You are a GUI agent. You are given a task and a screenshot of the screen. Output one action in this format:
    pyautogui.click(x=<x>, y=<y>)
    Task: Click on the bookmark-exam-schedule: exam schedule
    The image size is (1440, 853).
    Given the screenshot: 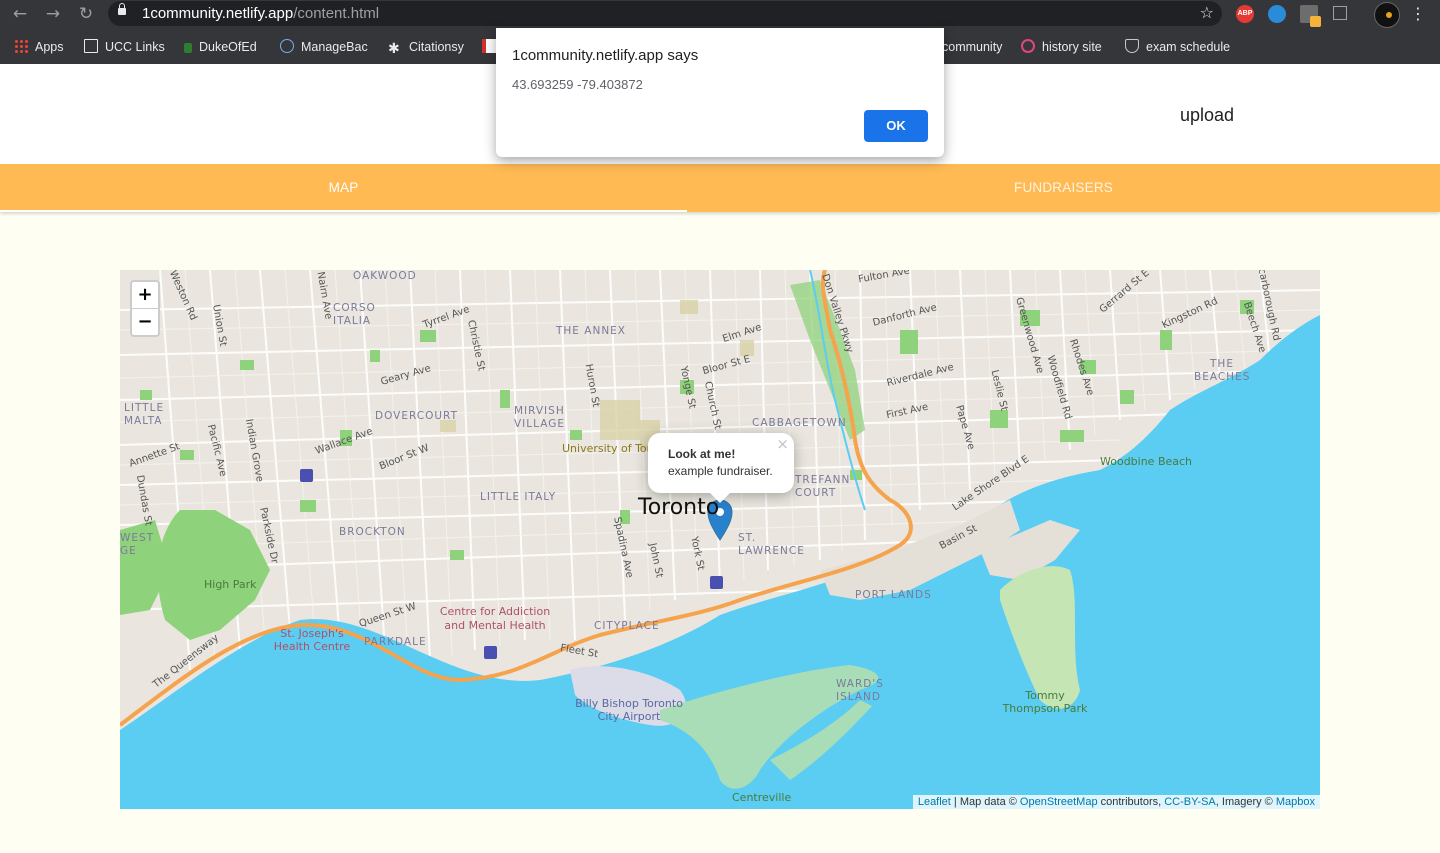 What is the action you would take?
    pyautogui.click(x=1177, y=47)
    